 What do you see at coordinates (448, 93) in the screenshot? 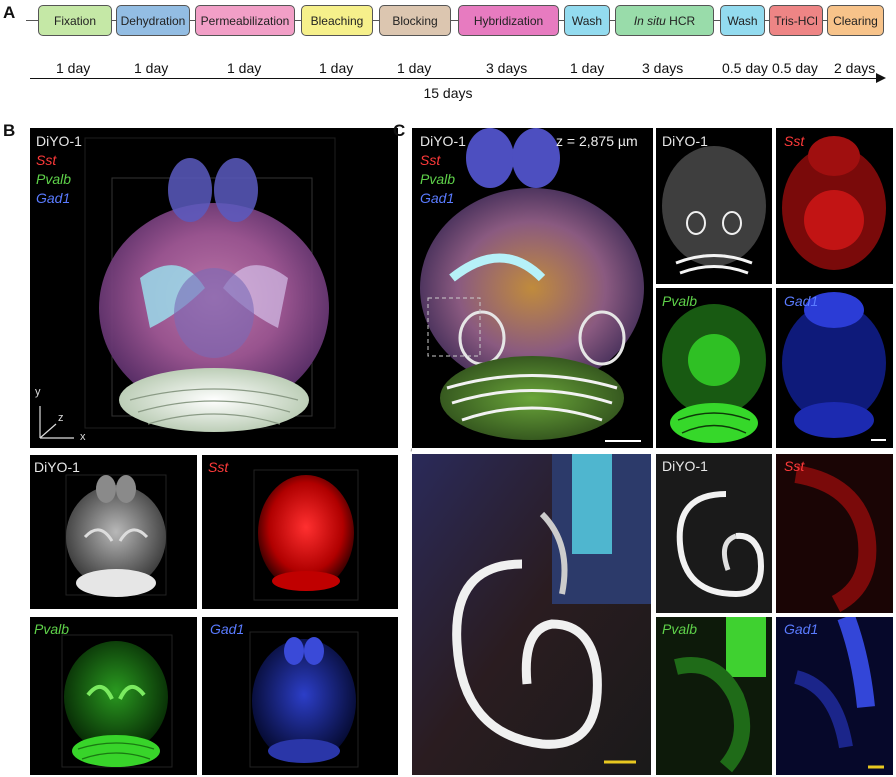
I see `total-duration: 15 days` at bounding box center [448, 93].